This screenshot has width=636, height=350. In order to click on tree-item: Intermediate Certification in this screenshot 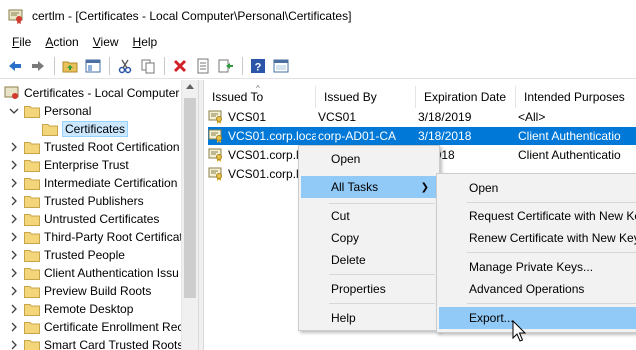, I will do `click(92, 183)`.